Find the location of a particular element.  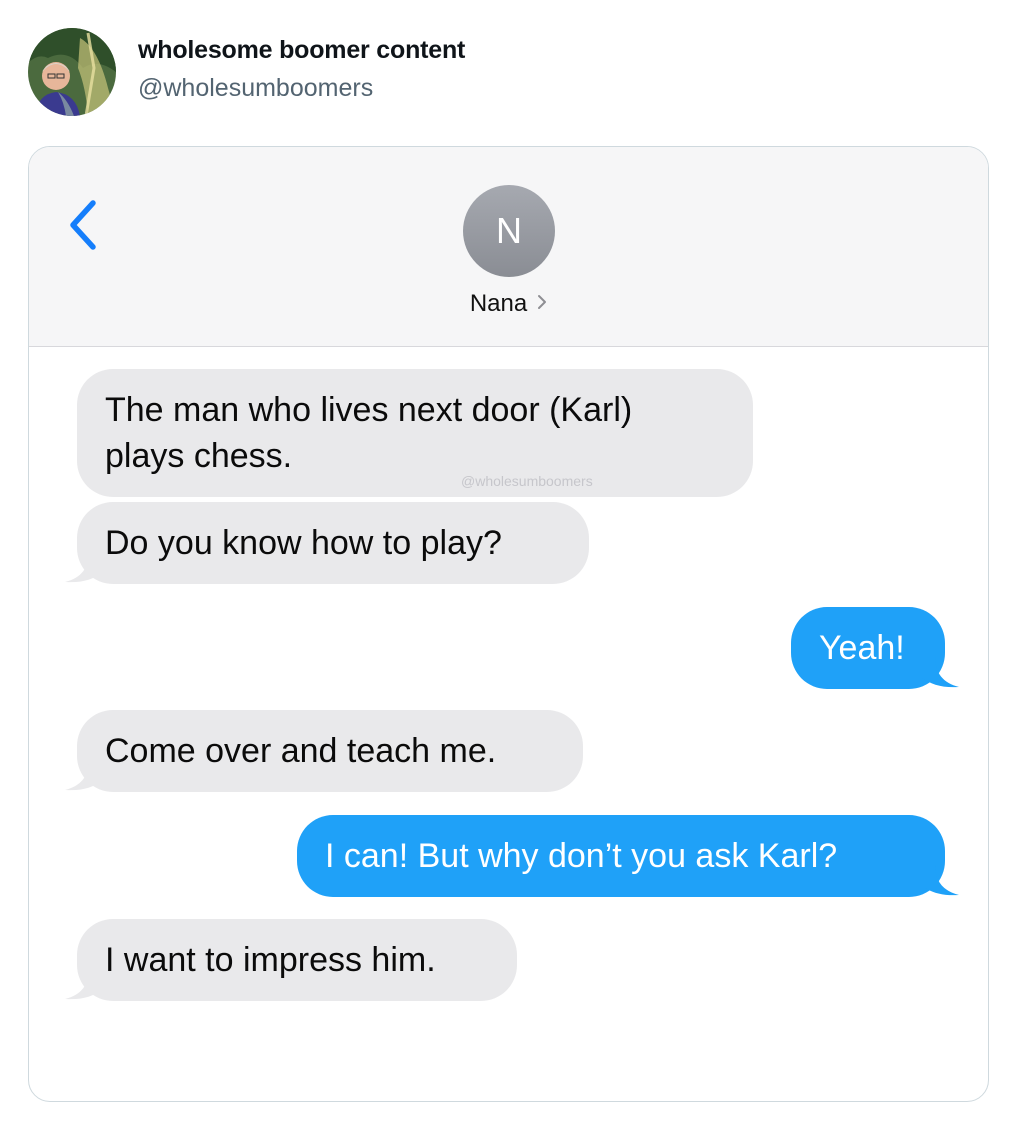

author-handle: @wholesumboomers is located at coordinates (255, 88).